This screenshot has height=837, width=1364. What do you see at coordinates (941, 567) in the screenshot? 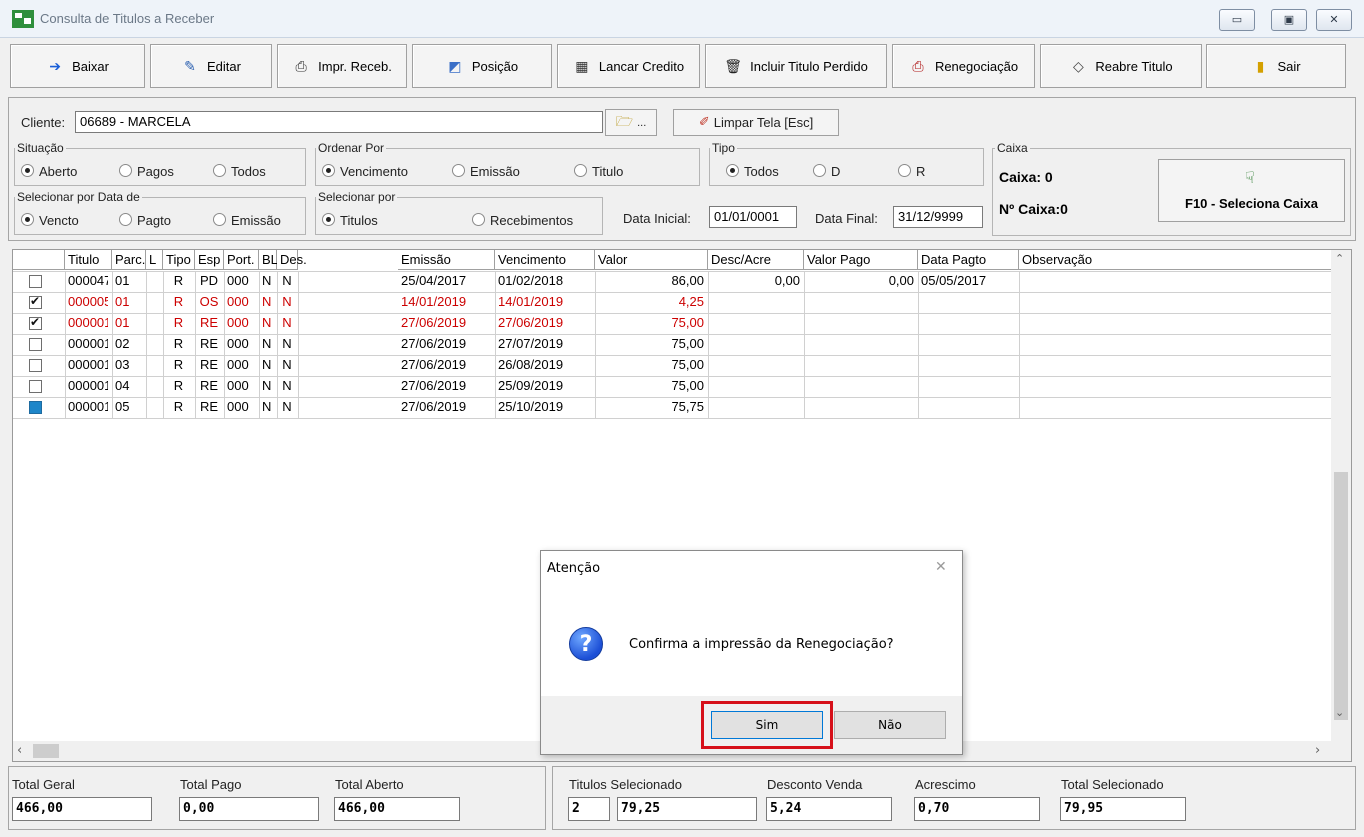
I see `dialog-close-icon: ✕` at bounding box center [941, 567].